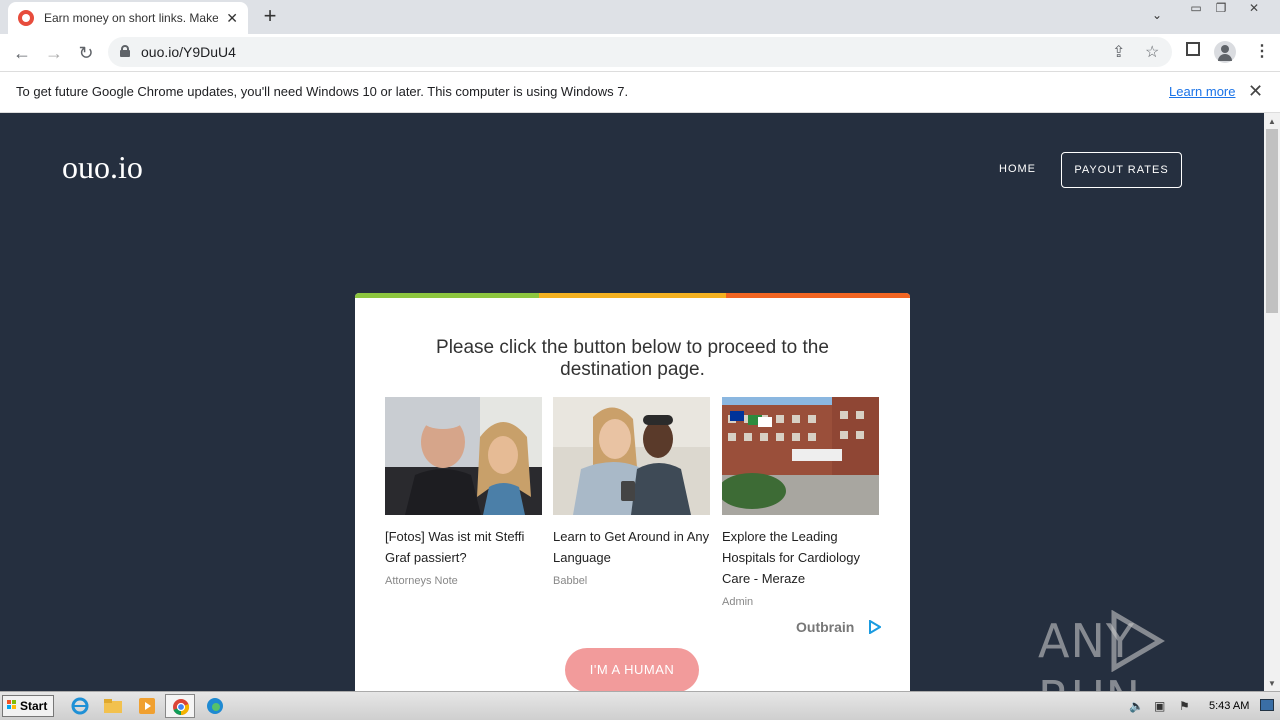  Describe the element at coordinates (22, 53) in the screenshot. I see `back-arrow-icon: ←` at that location.